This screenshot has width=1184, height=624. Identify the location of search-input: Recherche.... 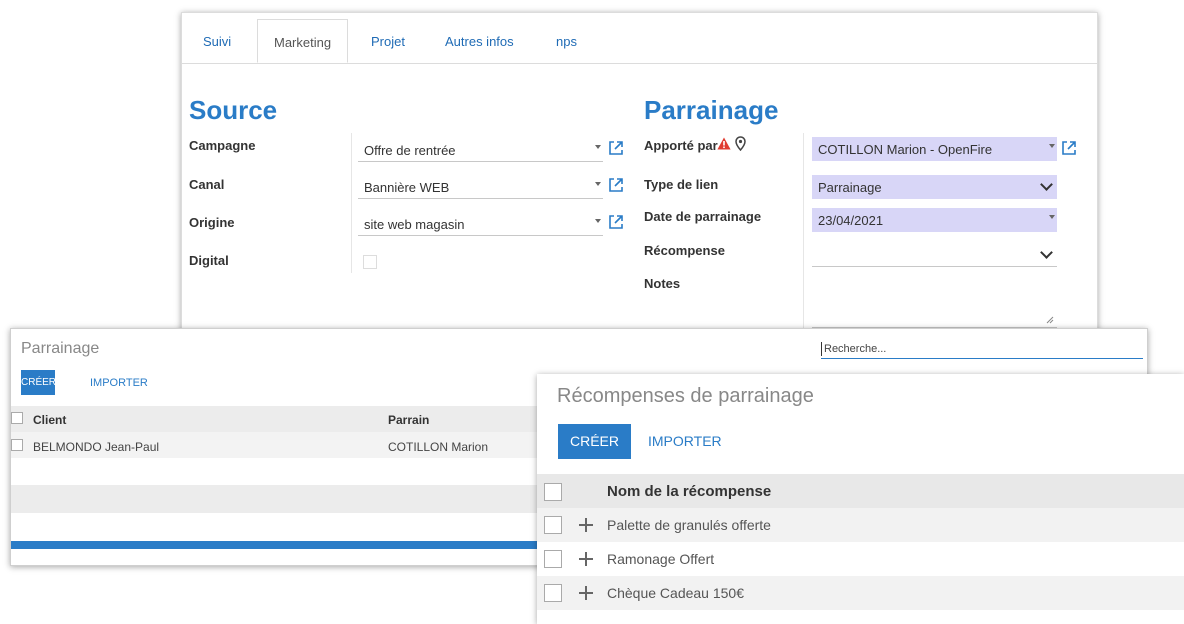
(982, 349).